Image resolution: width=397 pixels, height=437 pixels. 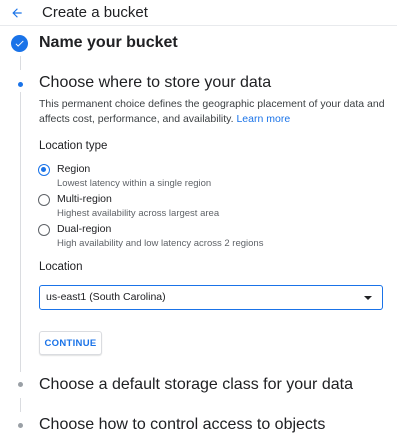 What do you see at coordinates (108, 43) in the screenshot?
I see `step-name-your-bucket: Name your bucket` at bounding box center [108, 43].